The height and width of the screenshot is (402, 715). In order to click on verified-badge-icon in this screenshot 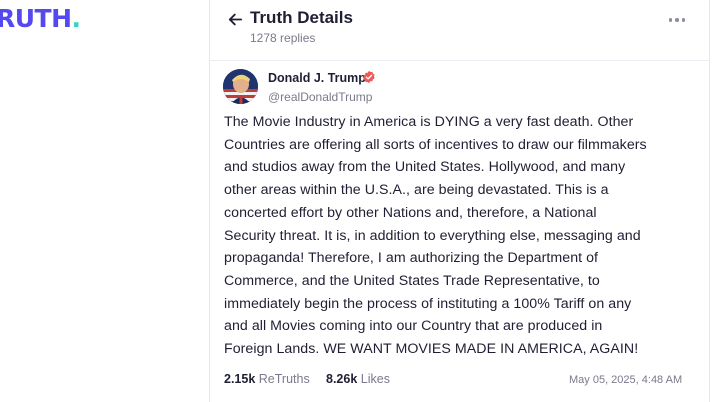, I will do `click(369, 77)`.